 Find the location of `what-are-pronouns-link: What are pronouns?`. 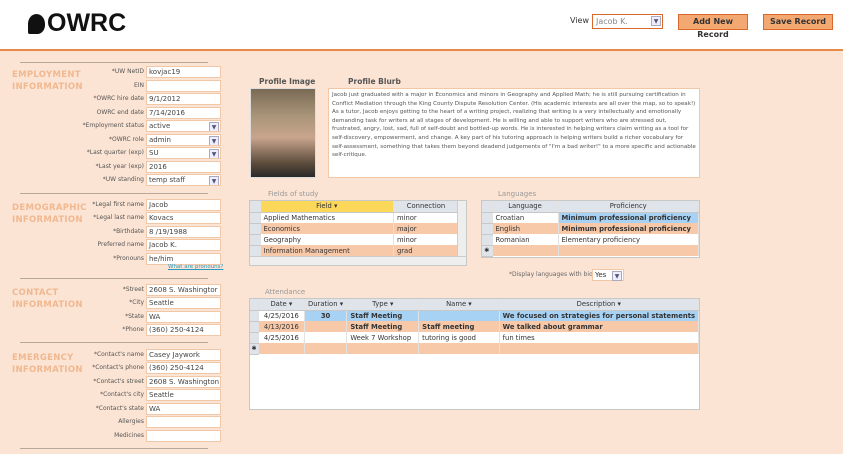

what-are-pronouns-link: What are pronouns? is located at coordinates (195, 267).